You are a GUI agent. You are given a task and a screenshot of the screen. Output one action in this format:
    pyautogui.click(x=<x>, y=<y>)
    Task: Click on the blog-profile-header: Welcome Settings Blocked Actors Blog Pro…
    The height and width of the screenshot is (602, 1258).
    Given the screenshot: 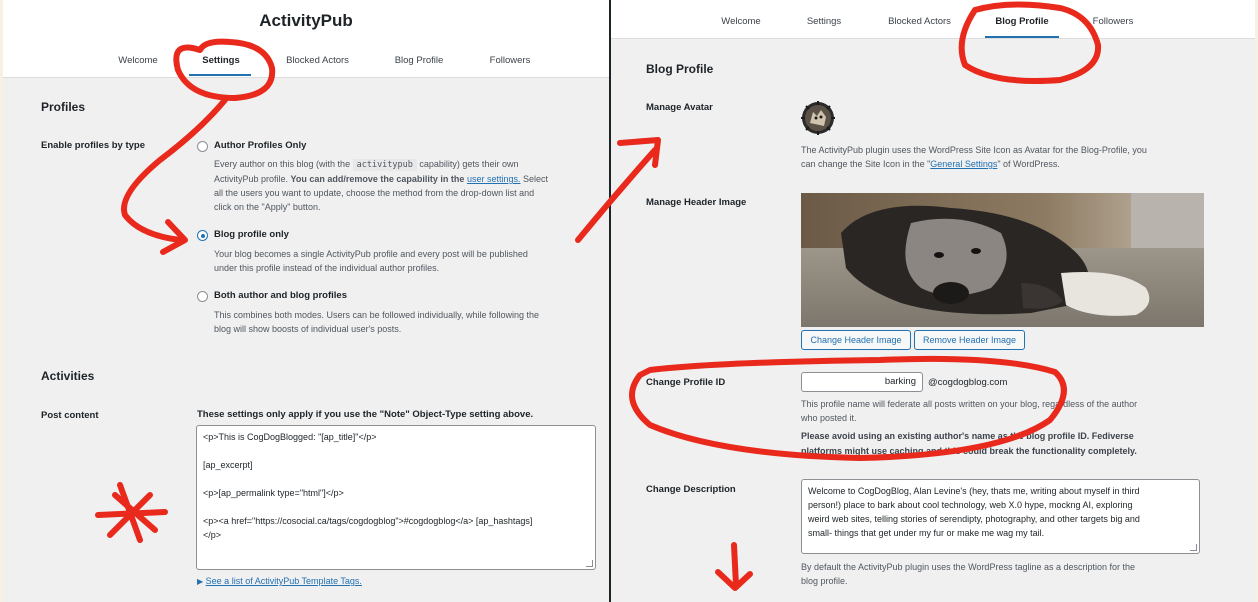 What is the action you would take?
    pyautogui.click(x=933, y=19)
    